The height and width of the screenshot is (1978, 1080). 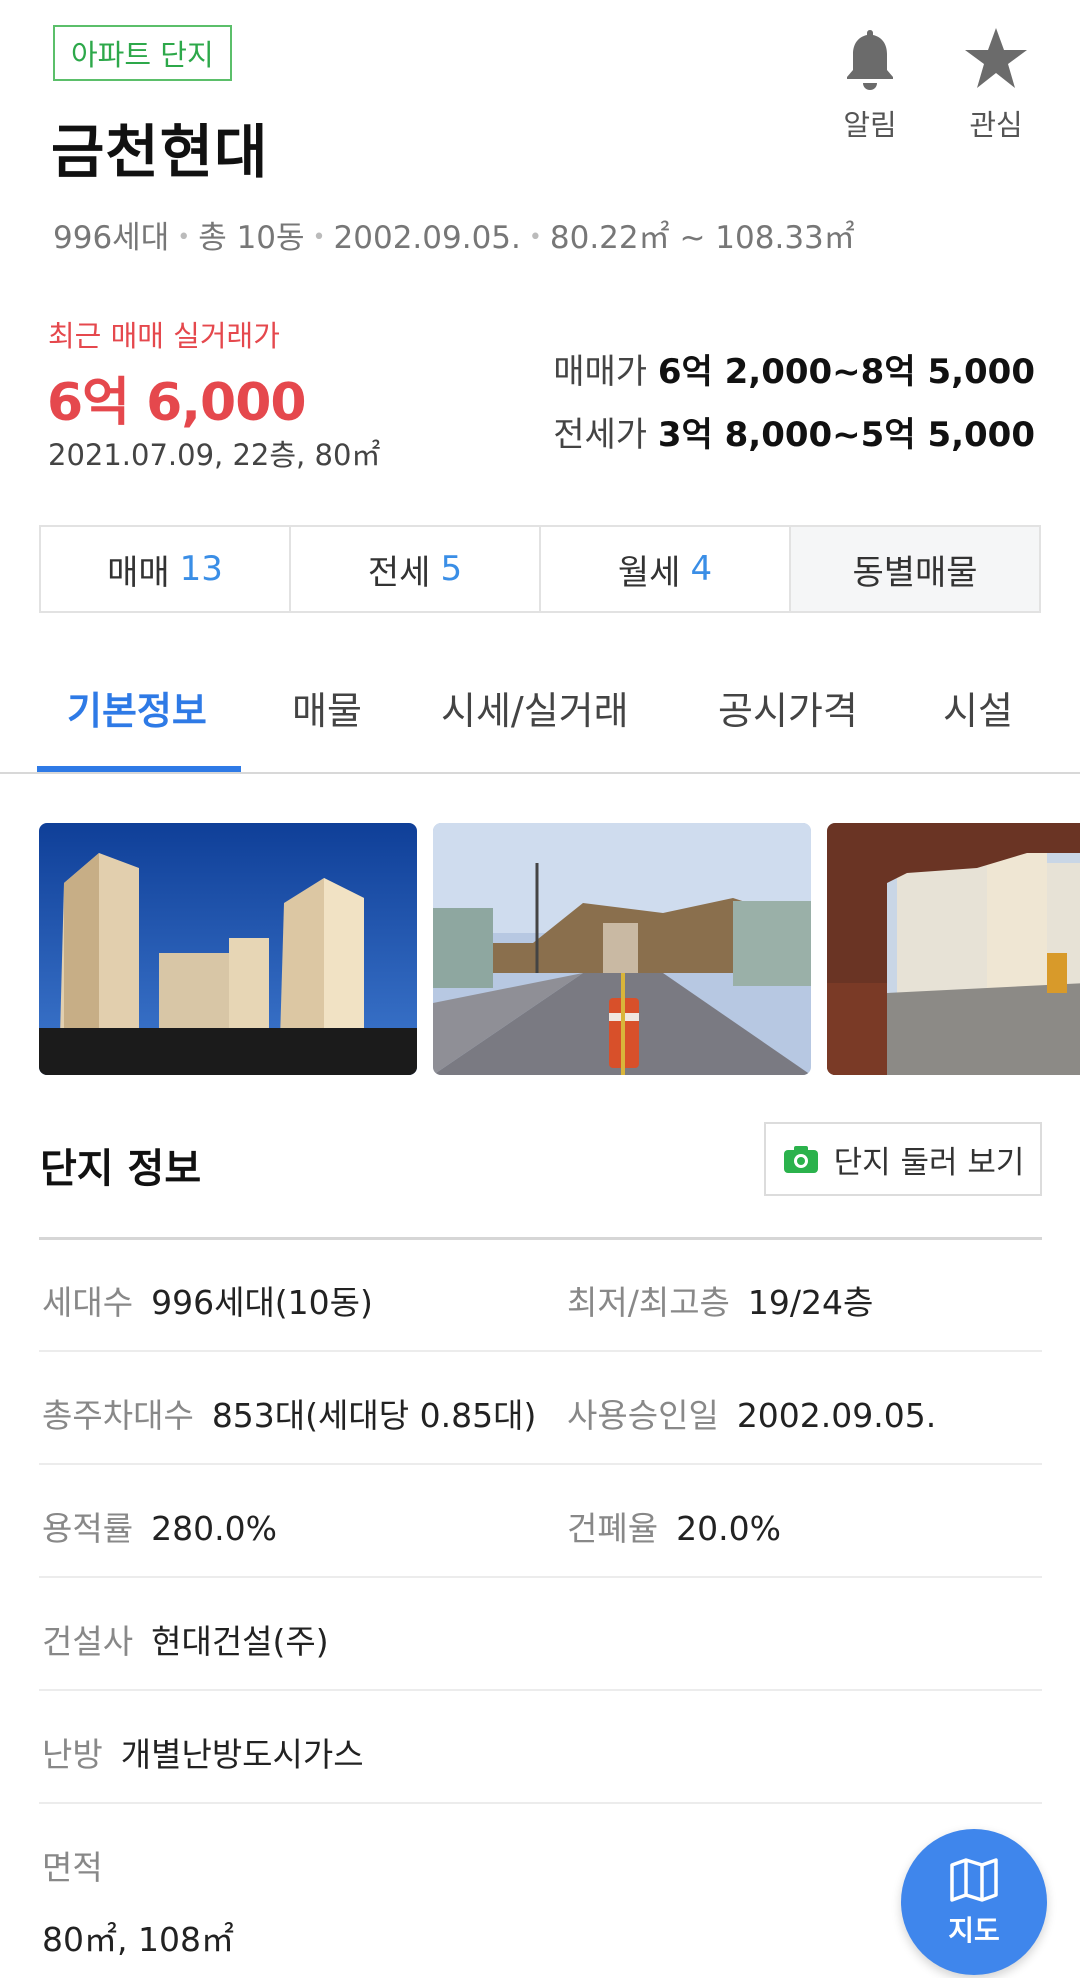 I want to click on info-heating: 난방 개별난방도시가스, so click(x=203, y=1752).